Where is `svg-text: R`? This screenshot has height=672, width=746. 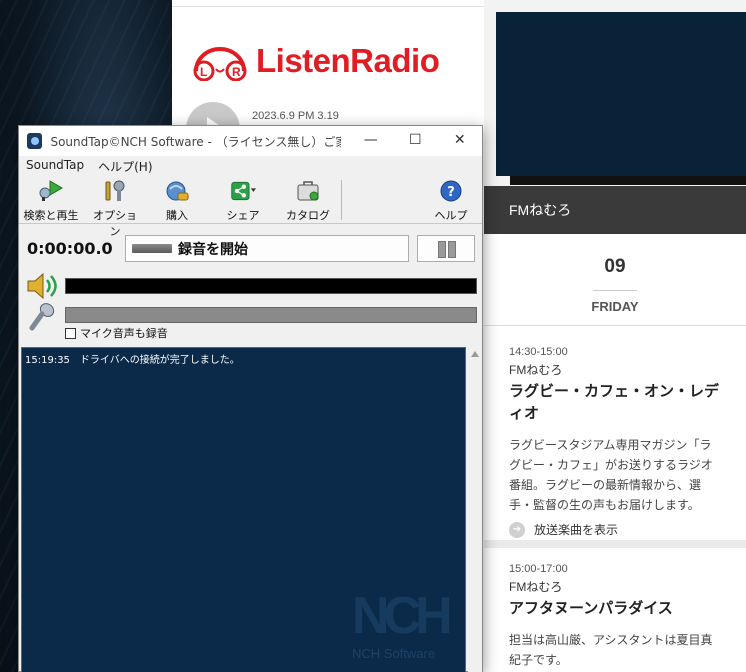 svg-text: R is located at coordinates (236, 72).